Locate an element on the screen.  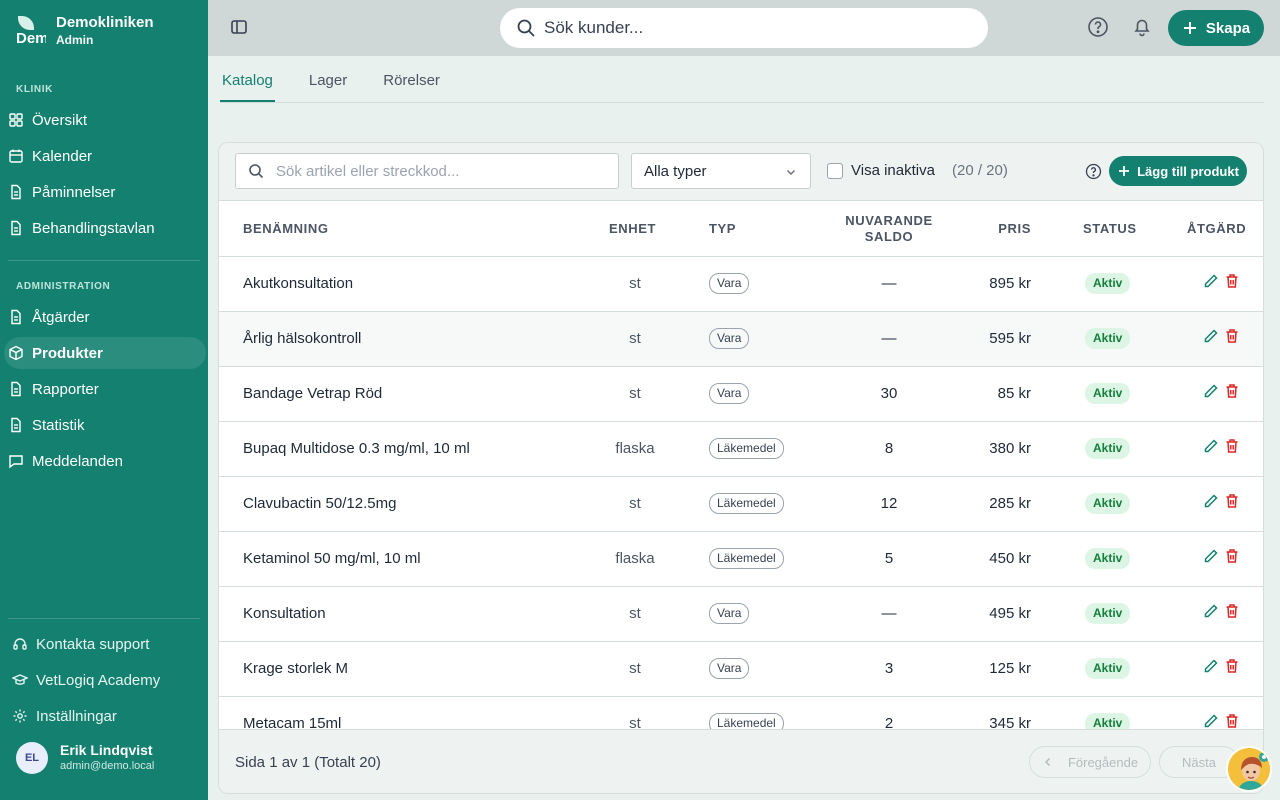
tab-katalog: Katalog is located at coordinates (247, 82).